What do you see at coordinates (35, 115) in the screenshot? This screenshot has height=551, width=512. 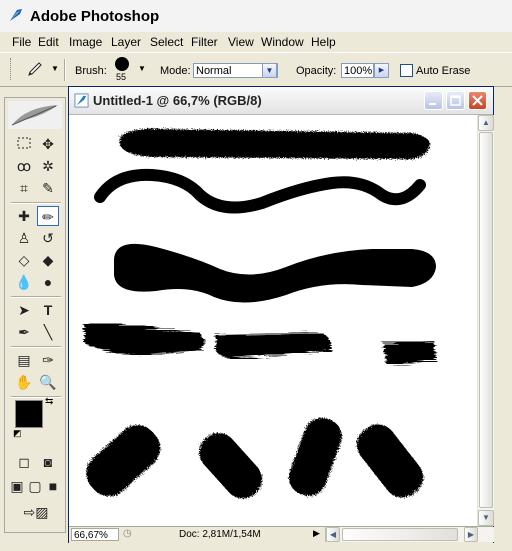 I see `feather-logo-icon` at bounding box center [35, 115].